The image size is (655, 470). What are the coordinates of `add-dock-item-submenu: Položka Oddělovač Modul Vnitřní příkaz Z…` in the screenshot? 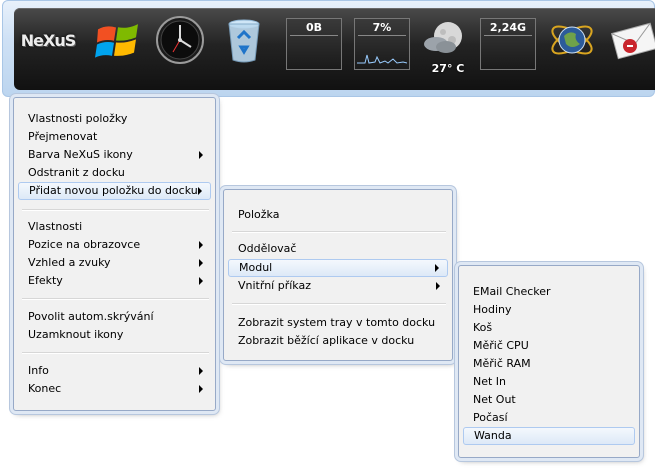 It's located at (338, 275).